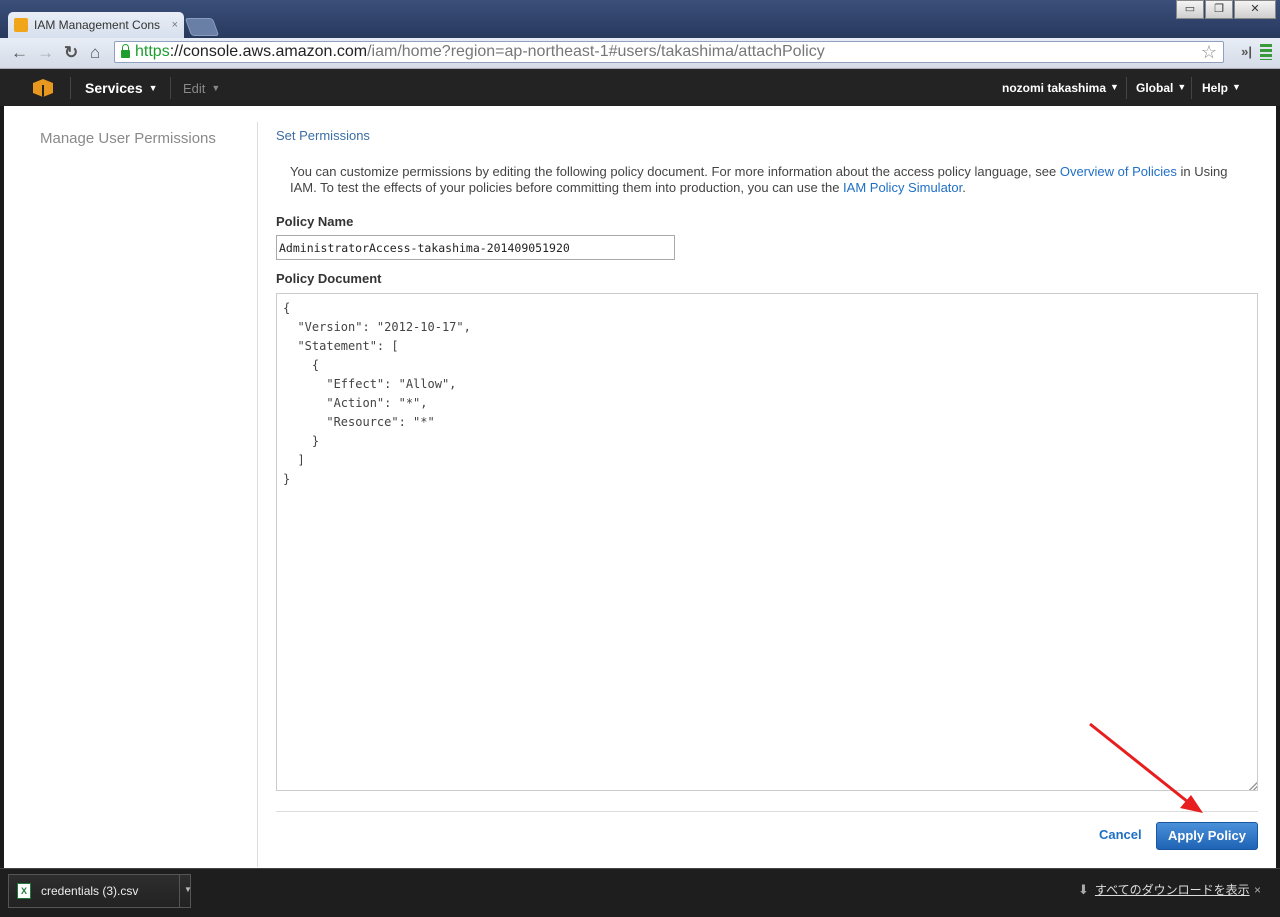 The height and width of the screenshot is (917, 1280). What do you see at coordinates (1221, 88) in the screenshot?
I see `help-menu: Help ▼` at bounding box center [1221, 88].